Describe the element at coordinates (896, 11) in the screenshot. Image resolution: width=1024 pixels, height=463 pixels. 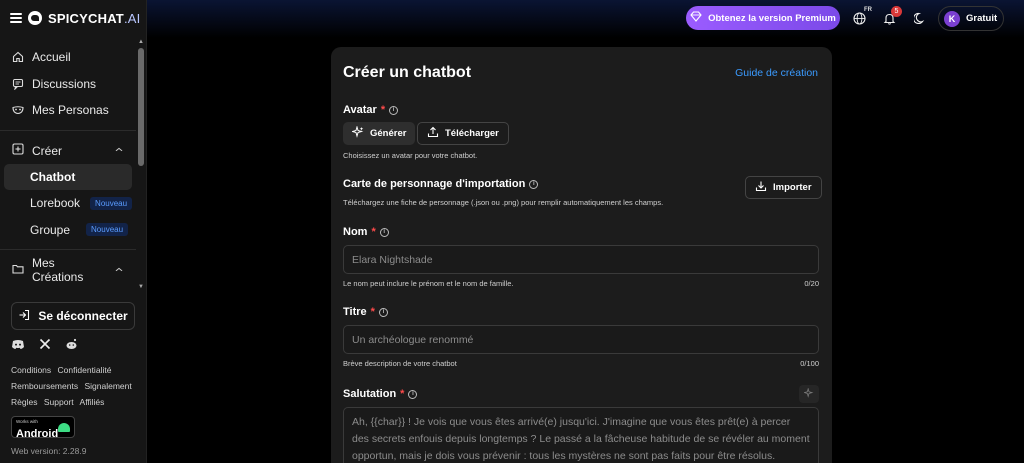
I see `notification-badge: 5` at that location.